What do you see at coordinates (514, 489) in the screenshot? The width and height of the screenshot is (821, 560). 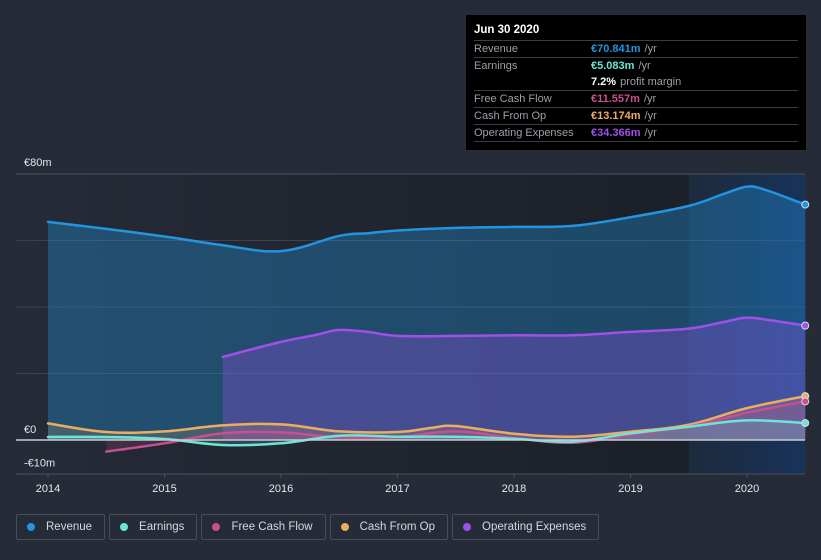 I see `x-tick-label: 2018` at bounding box center [514, 489].